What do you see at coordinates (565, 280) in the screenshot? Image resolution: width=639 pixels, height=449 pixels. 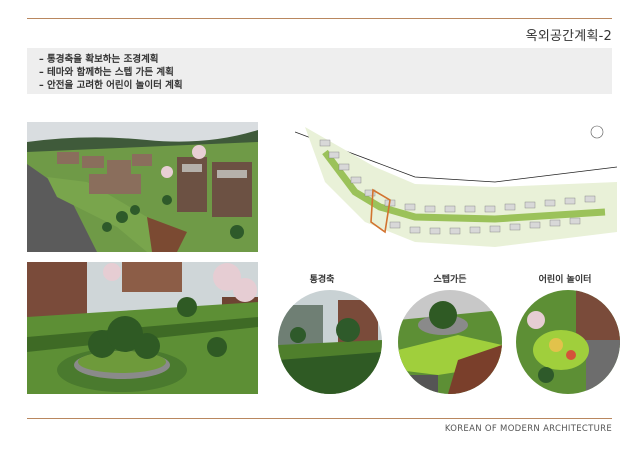 I see `circle-label-playground: 어린이 놀이터` at bounding box center [565, 280].